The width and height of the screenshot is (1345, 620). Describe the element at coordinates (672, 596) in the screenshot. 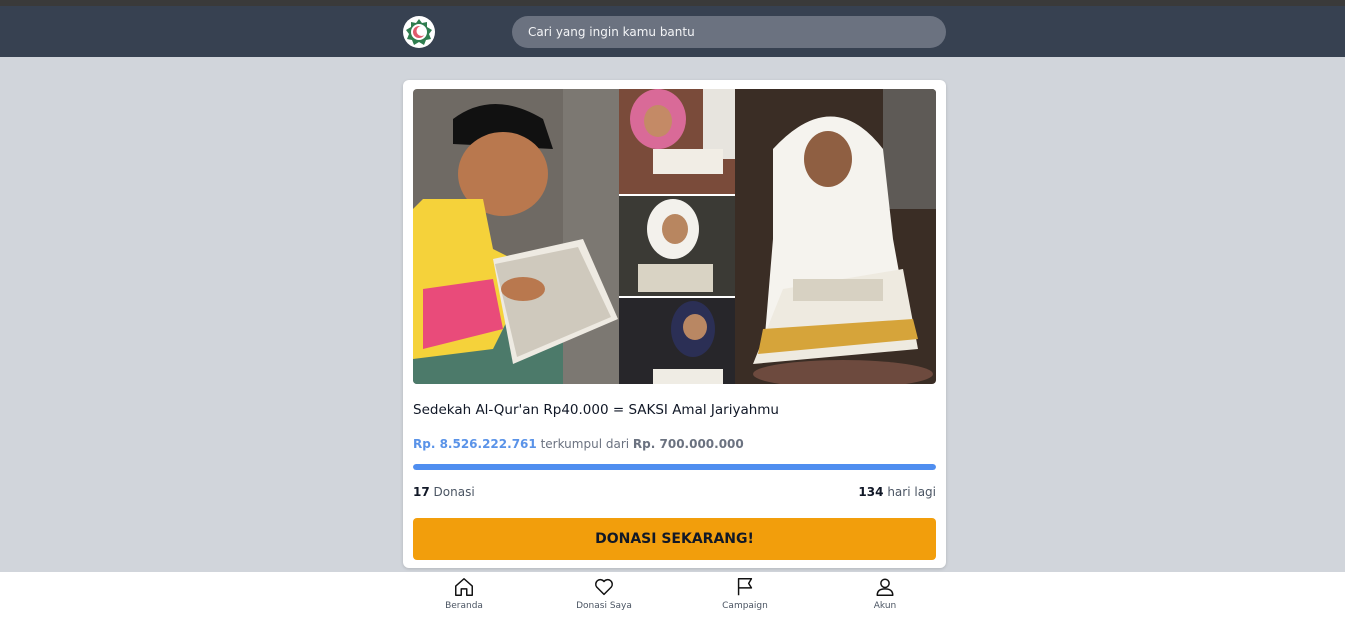

I see `bottom-navigation: Beranda Donasi Saya Campaign Akun` at that location.